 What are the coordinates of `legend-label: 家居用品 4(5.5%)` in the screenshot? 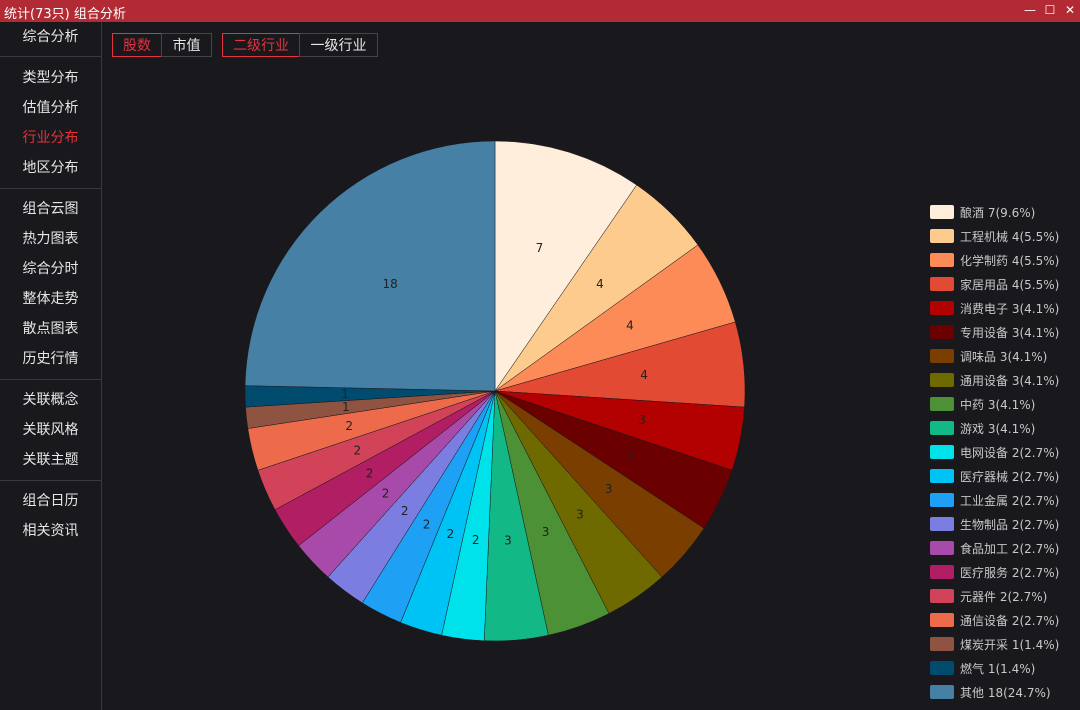 It's located at (1010, 285).